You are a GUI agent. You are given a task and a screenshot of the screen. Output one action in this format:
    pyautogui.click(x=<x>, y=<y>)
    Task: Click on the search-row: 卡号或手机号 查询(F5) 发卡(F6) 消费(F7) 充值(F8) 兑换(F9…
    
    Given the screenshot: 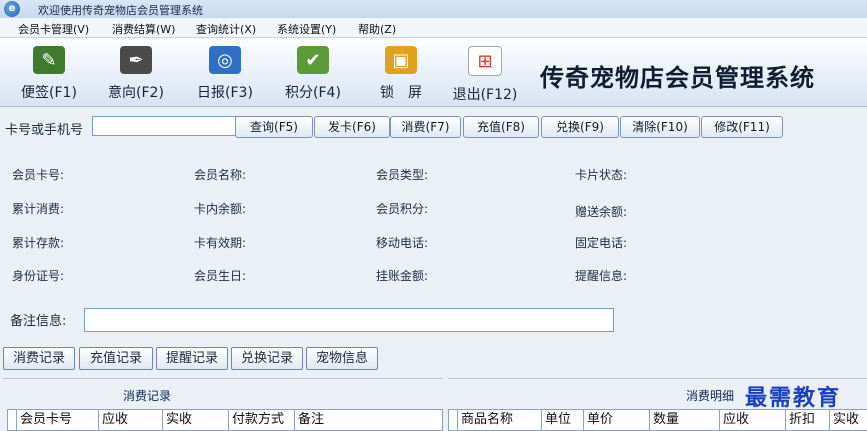 What is the action you would take?
    pyautogui.click(x=433, y=128)
    